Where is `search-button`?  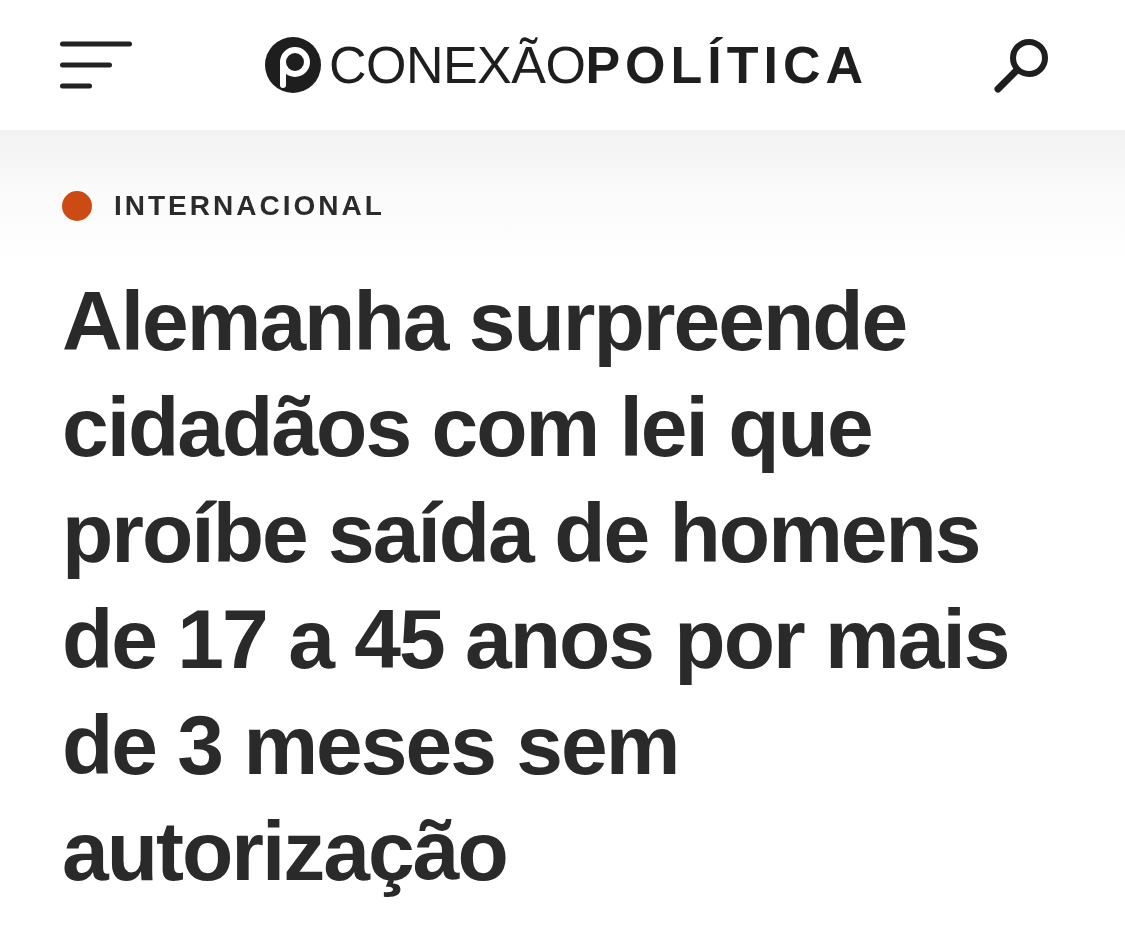
search-button is located at coordinates (1022, 65).